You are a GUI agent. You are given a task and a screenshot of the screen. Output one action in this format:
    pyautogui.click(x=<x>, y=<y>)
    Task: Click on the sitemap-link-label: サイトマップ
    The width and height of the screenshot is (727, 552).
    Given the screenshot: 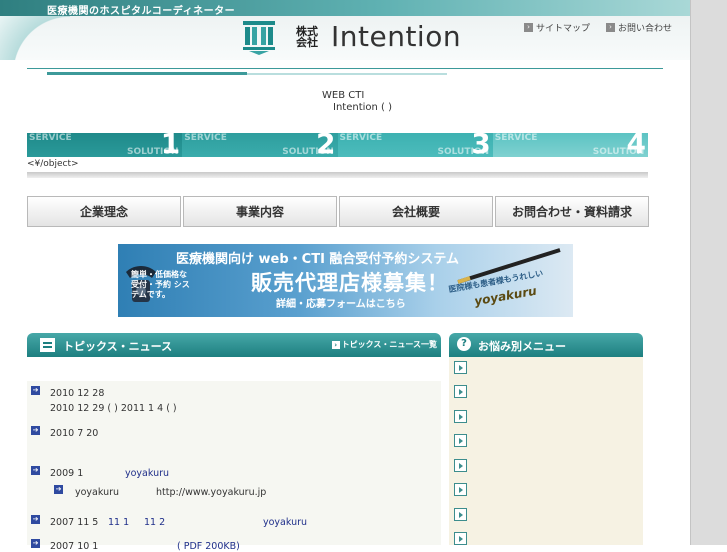 What is the action you would take?
    pyautogui.click(x=563, y=29)
    